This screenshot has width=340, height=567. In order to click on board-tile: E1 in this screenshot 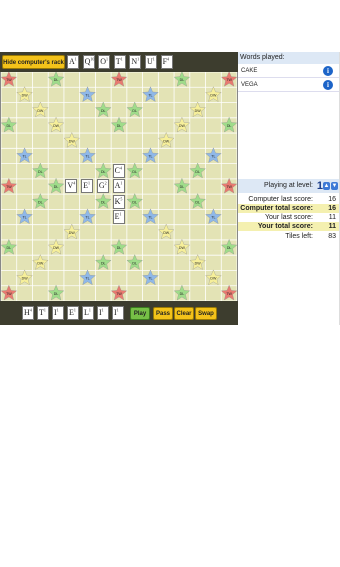, I will do `click(118, 216)`.